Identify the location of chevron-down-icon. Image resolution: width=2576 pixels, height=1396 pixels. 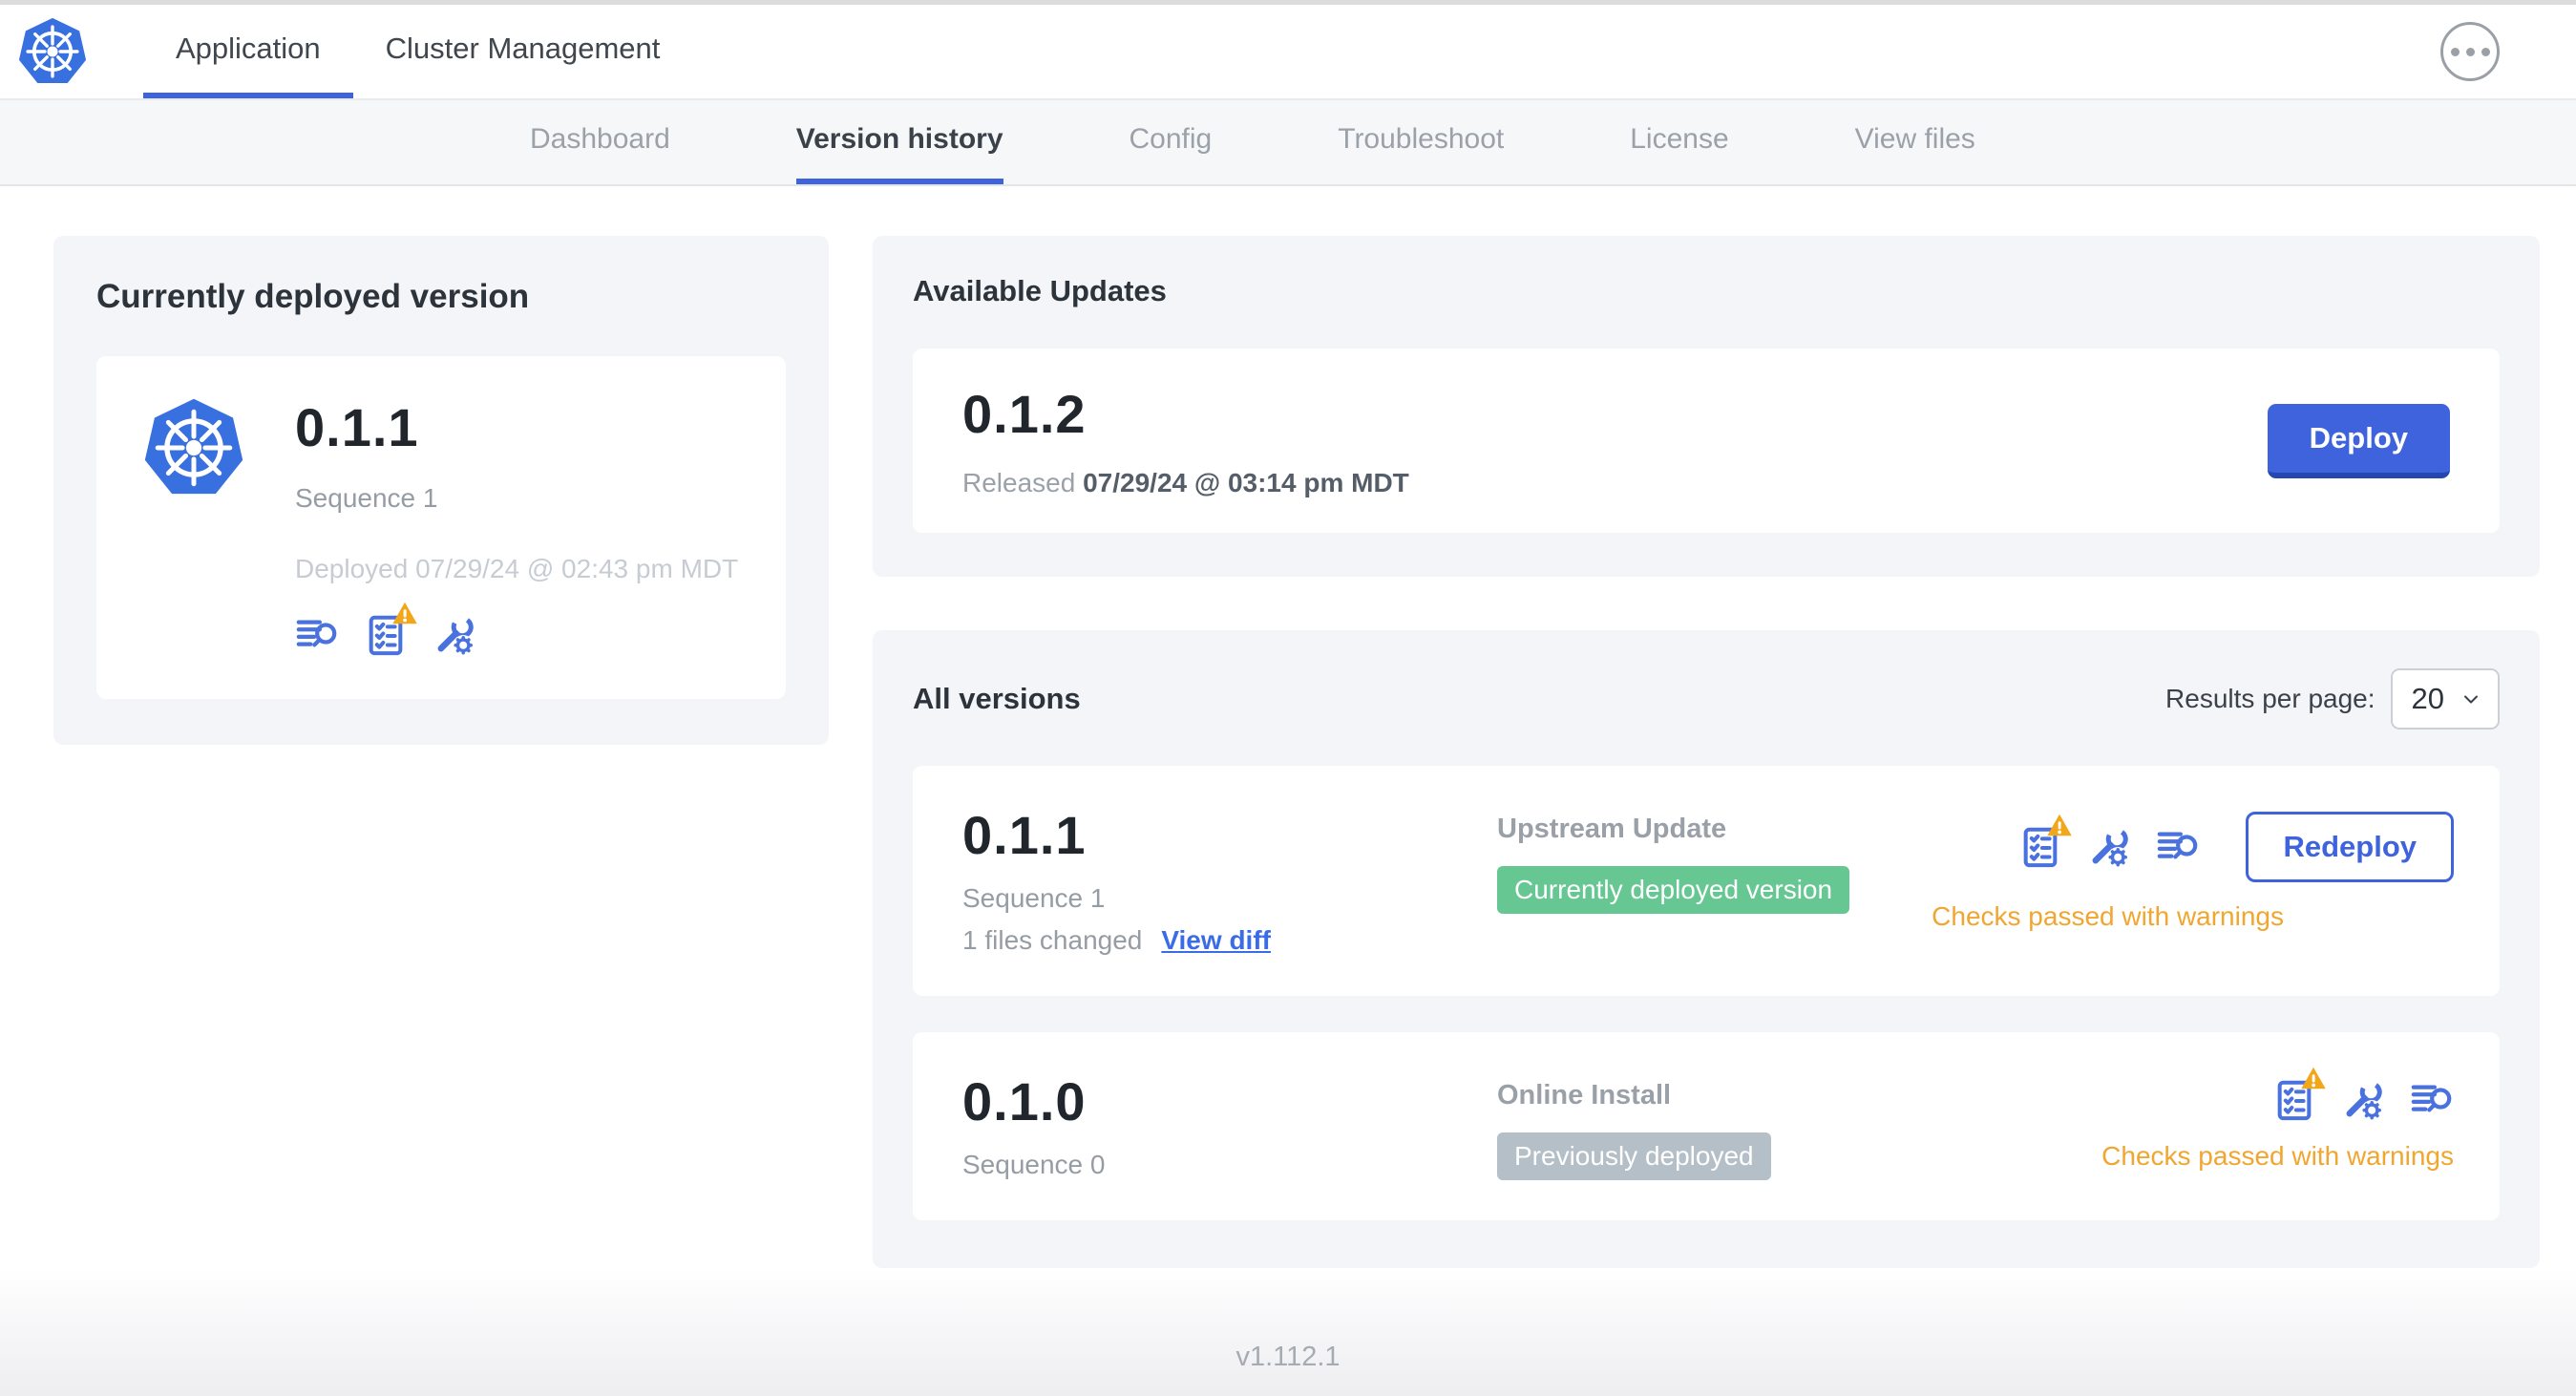
(2471, 699).